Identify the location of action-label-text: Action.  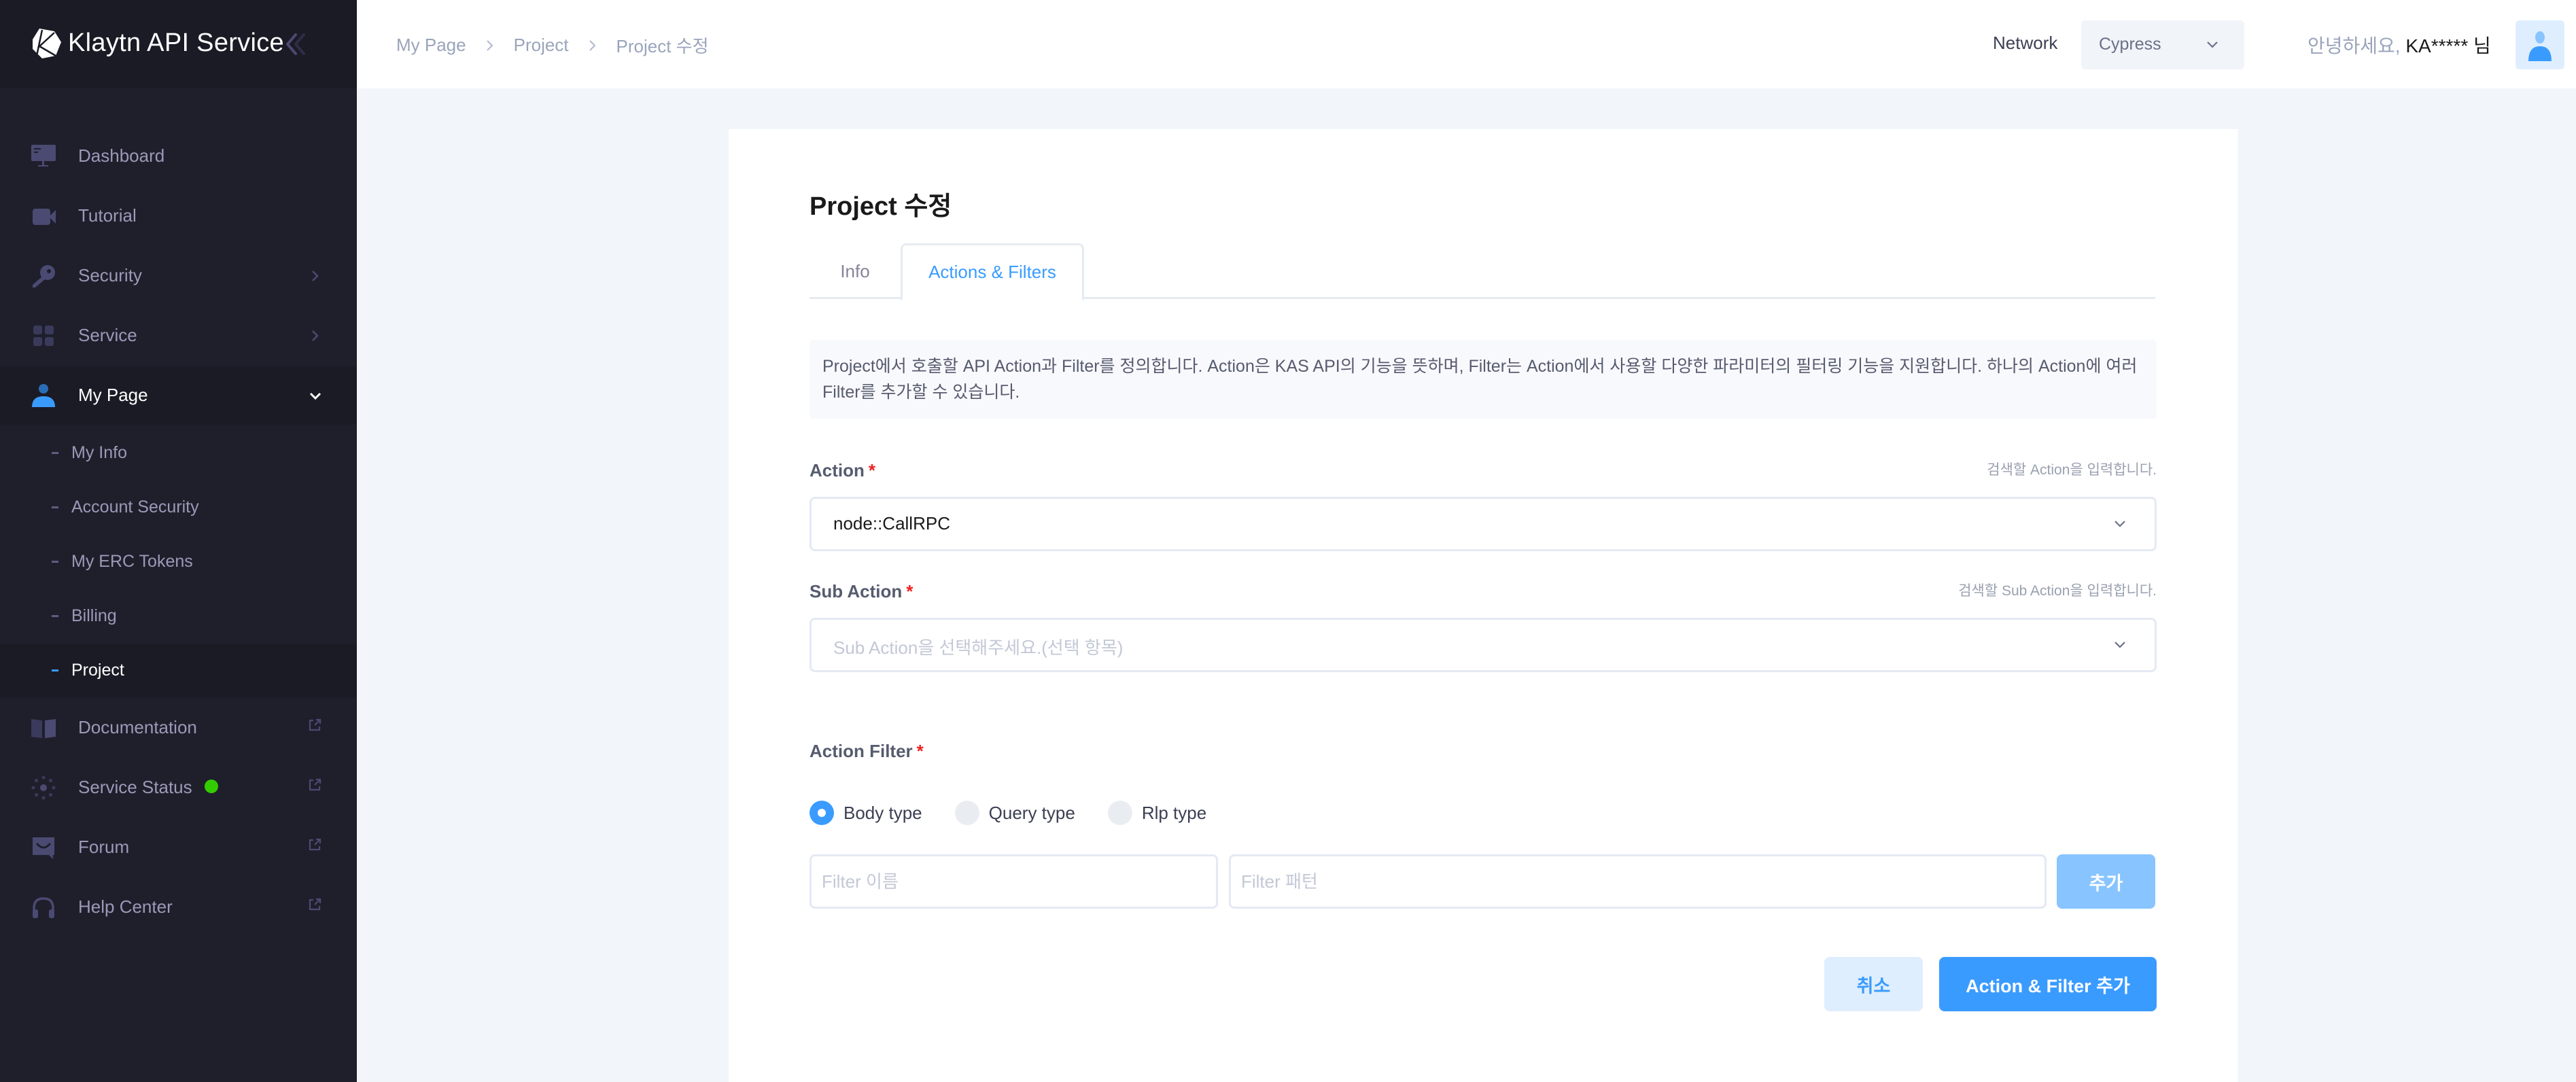
(837, 470).